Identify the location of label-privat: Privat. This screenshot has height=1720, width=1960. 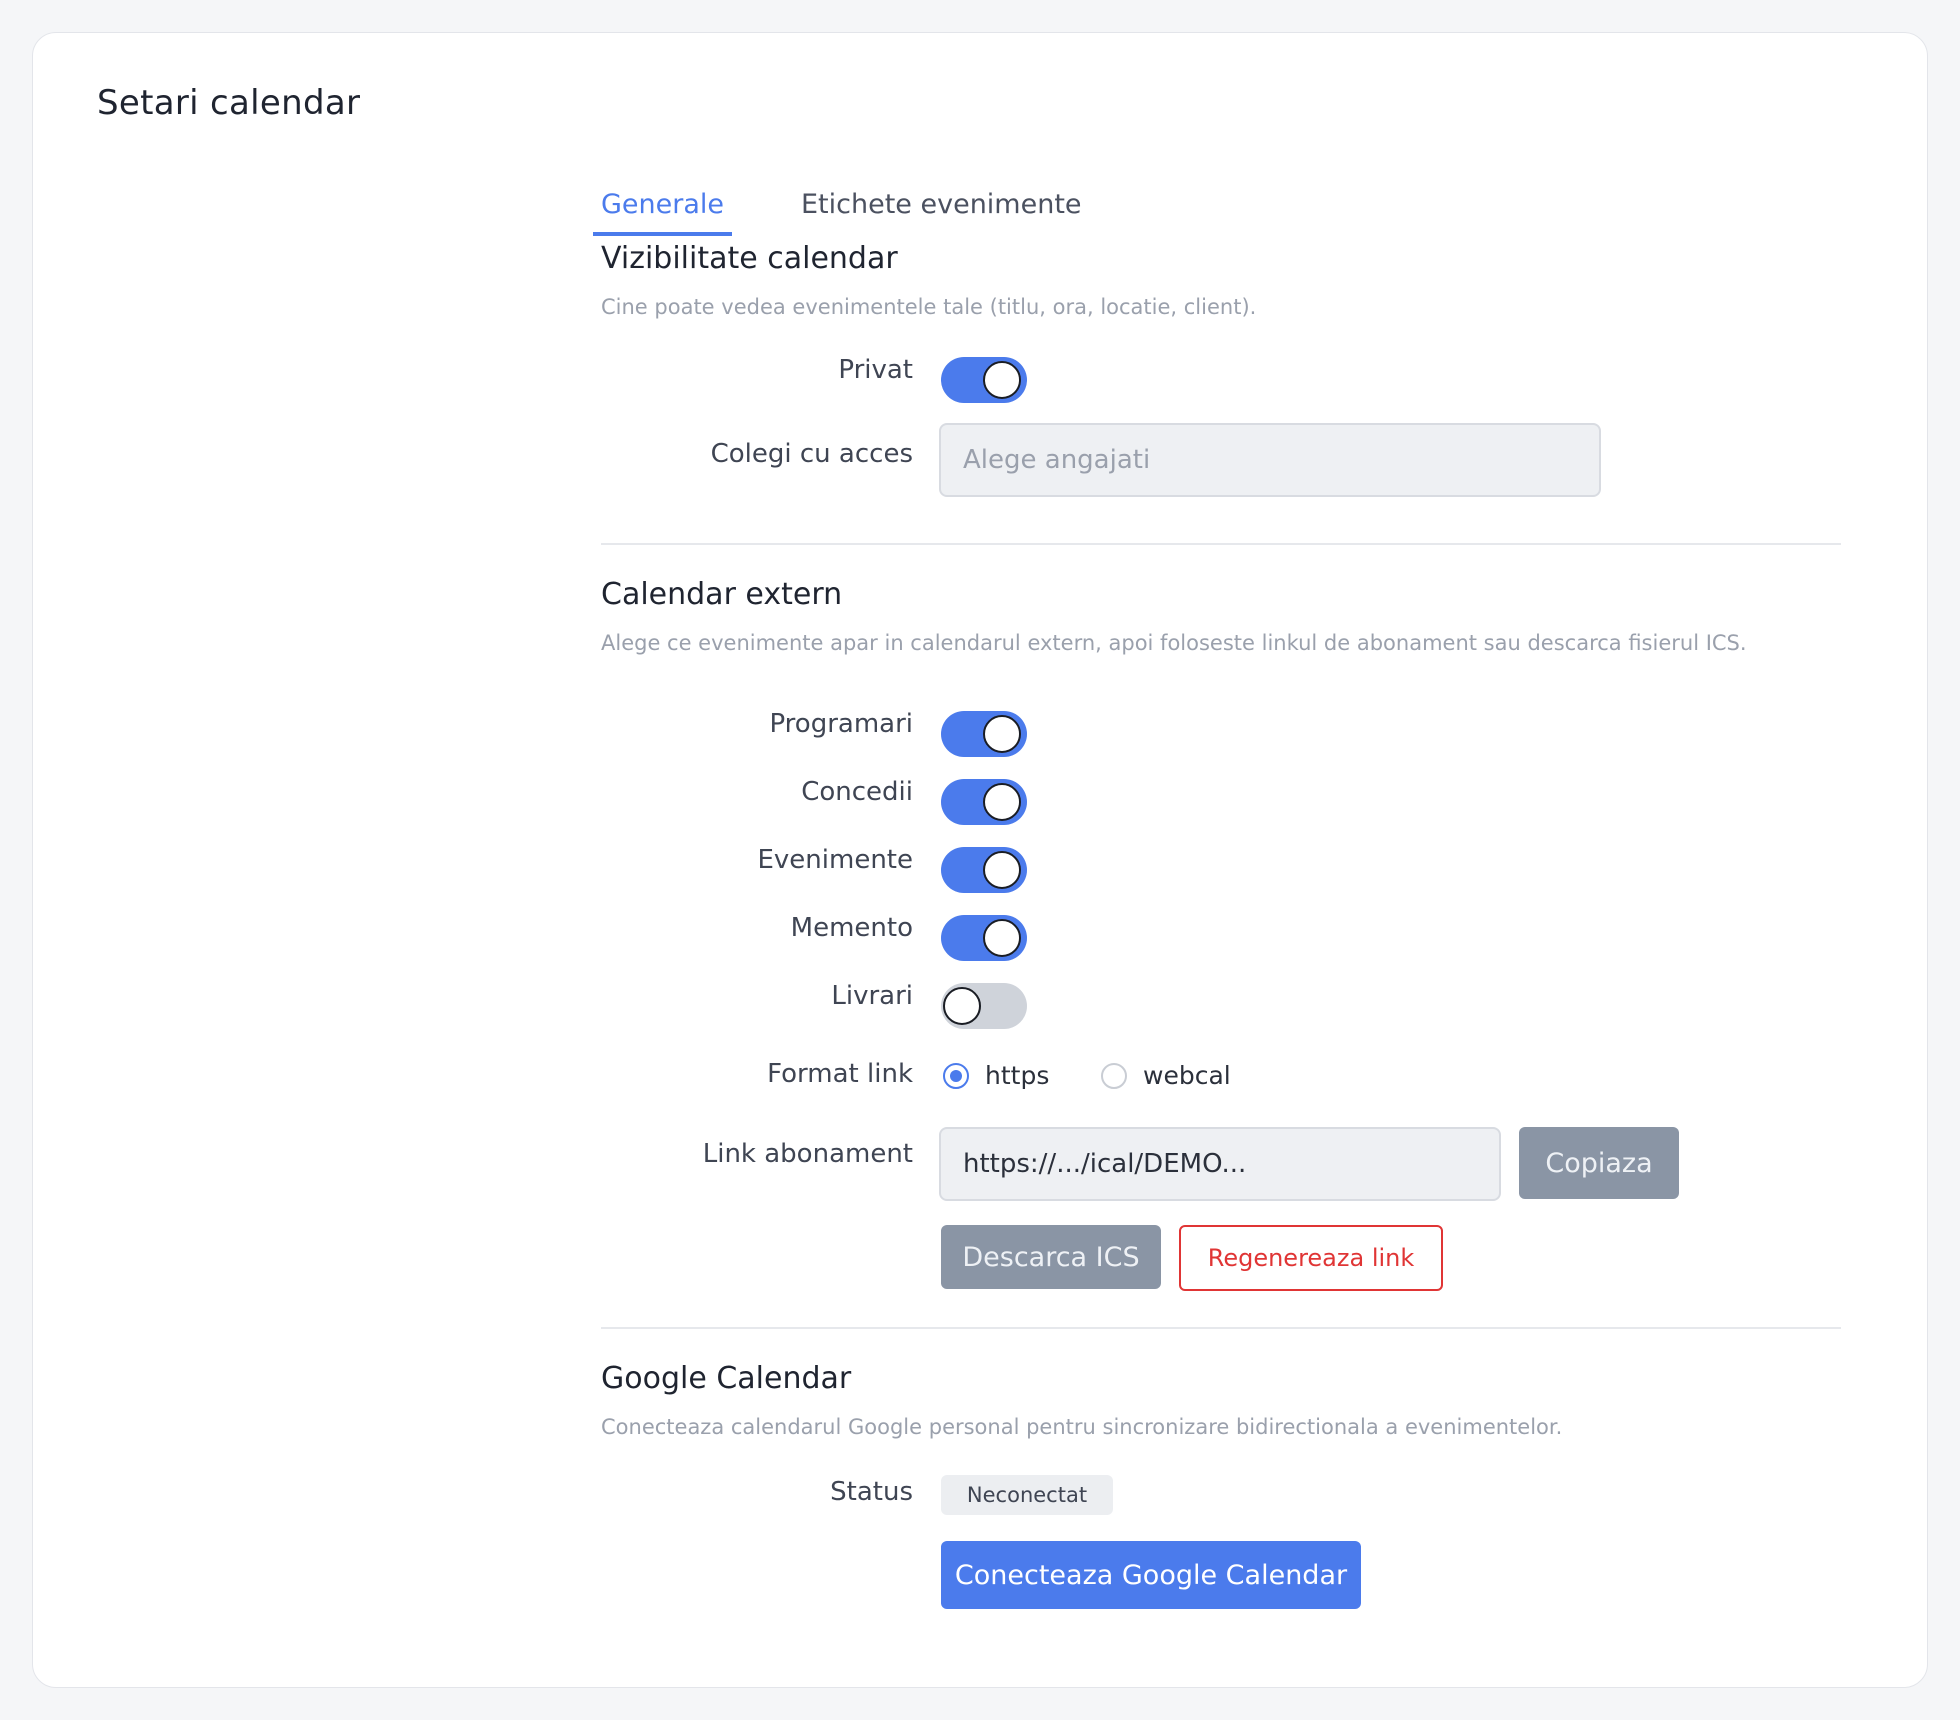
(875, 370).